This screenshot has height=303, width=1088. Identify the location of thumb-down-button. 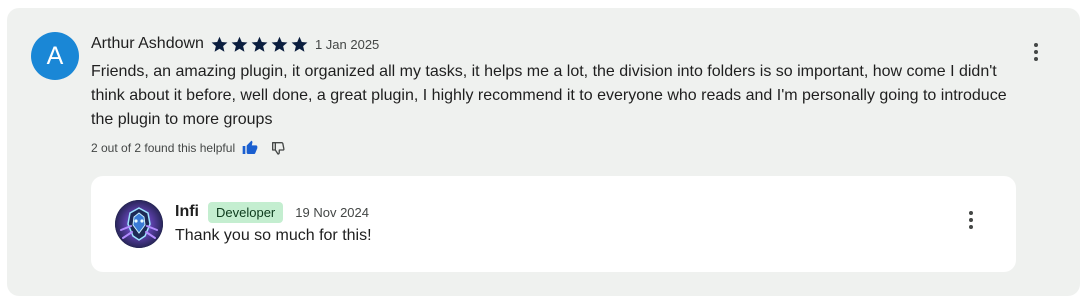
(278, 148).